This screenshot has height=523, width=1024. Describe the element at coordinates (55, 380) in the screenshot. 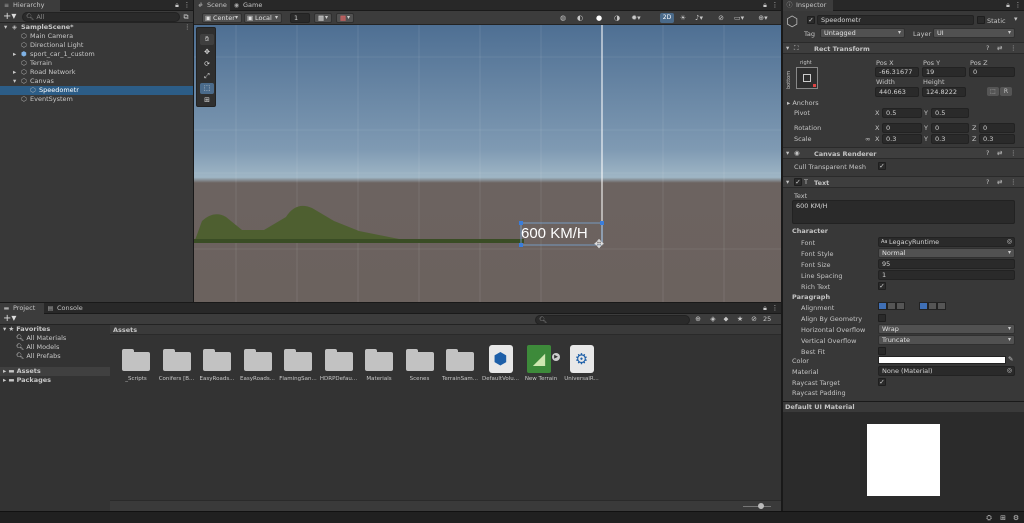

I see `packages-folder-item: ▸ ▬ Packages` at that location.